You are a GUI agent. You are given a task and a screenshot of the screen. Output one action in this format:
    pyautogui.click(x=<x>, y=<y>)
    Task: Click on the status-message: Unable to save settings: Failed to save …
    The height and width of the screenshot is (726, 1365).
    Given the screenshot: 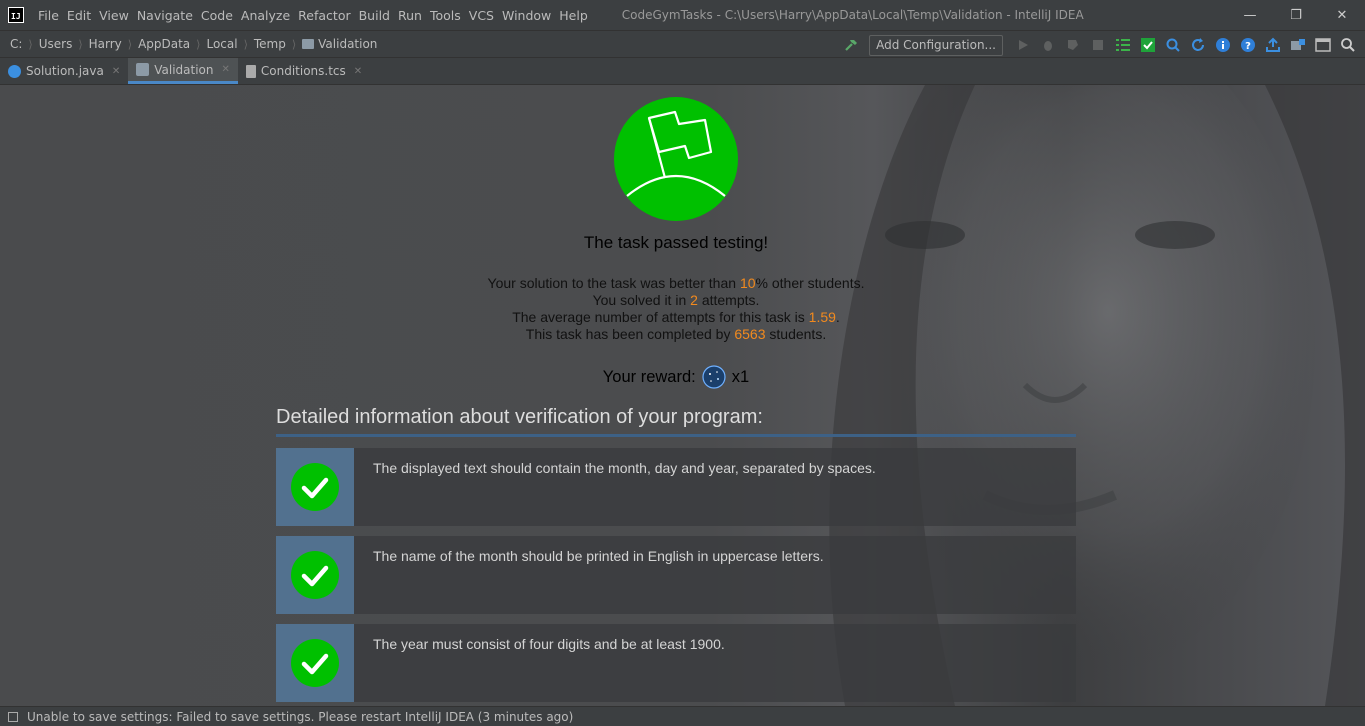 What is the action you would take?
    pyautogui.click(x=300, y=717)
    